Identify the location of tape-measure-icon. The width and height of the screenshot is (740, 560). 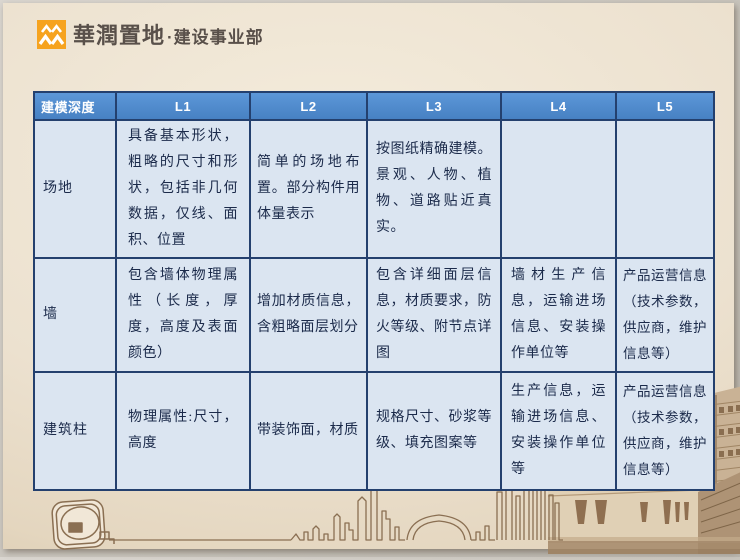
(83, 524).